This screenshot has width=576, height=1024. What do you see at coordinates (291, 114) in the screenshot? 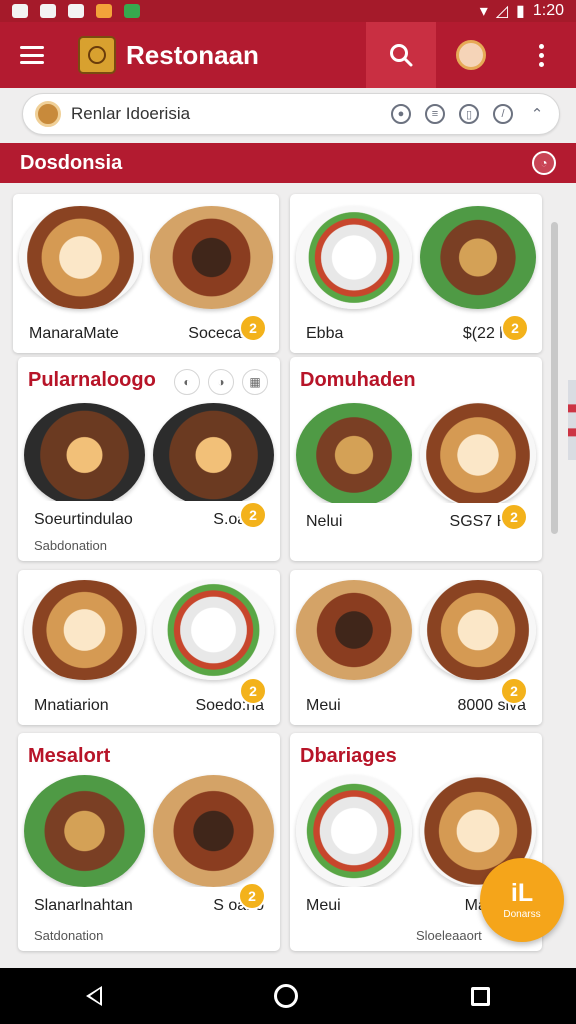
I see `search-field: Renlar Idoerisia ● ≡ ▯ / ⌃` at bounding box center [291, 114].